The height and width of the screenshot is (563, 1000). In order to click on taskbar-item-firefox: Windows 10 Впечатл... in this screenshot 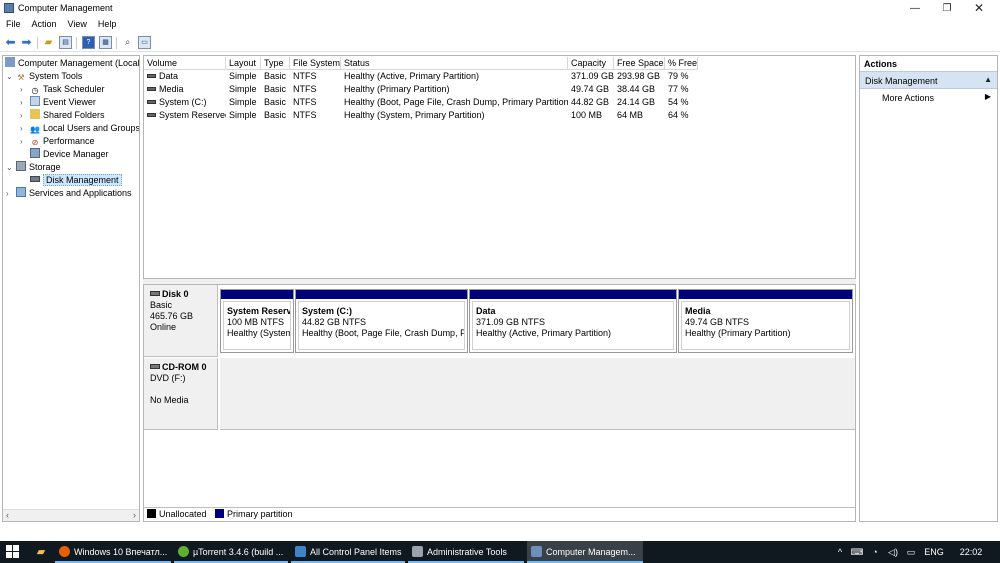, I will do `click(113, 552)`.